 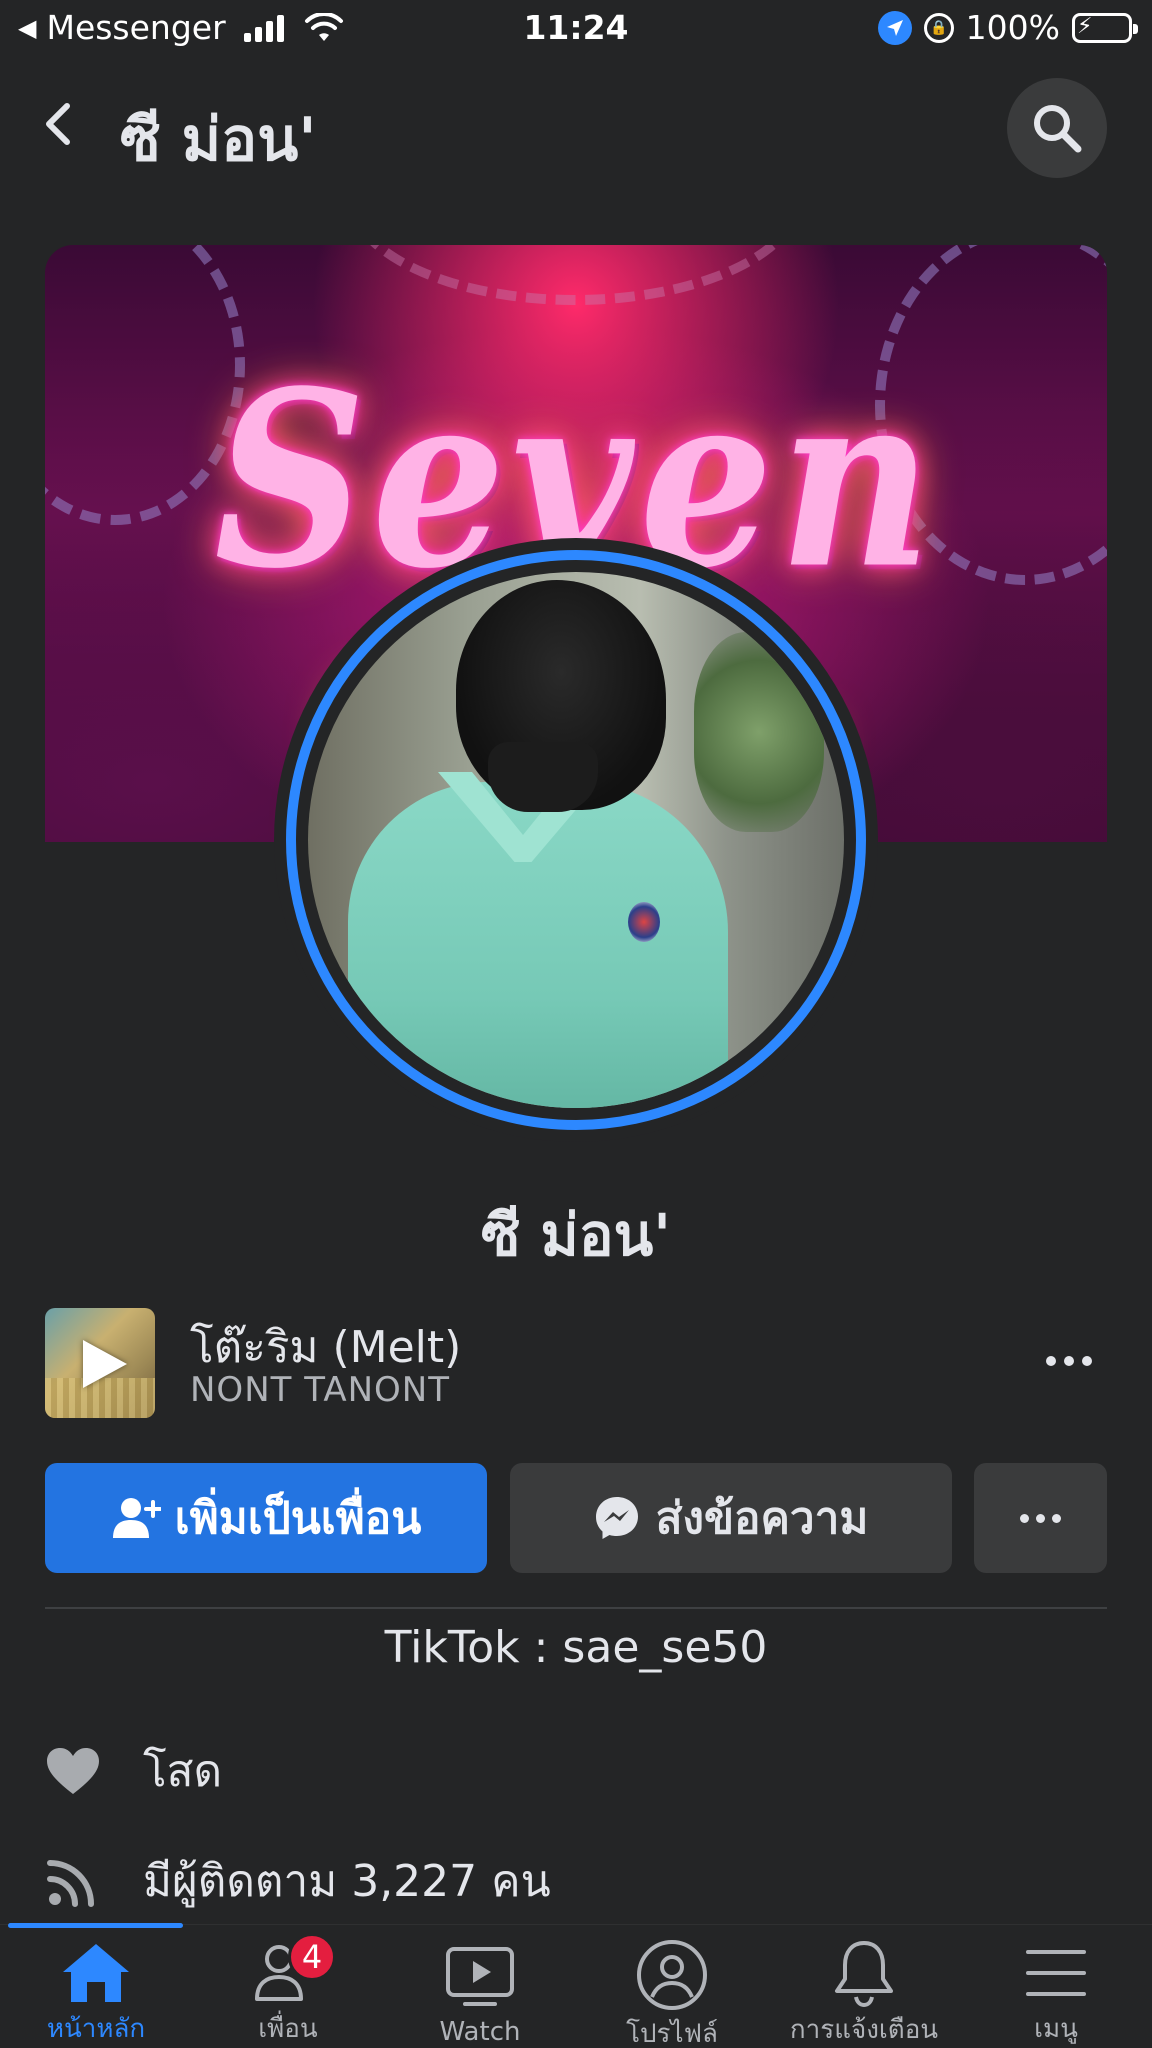 What do you see at coordinates (73, 1881) in the screenshot?
I see `rss-feed-icon` at bounding box center [73, 1881].